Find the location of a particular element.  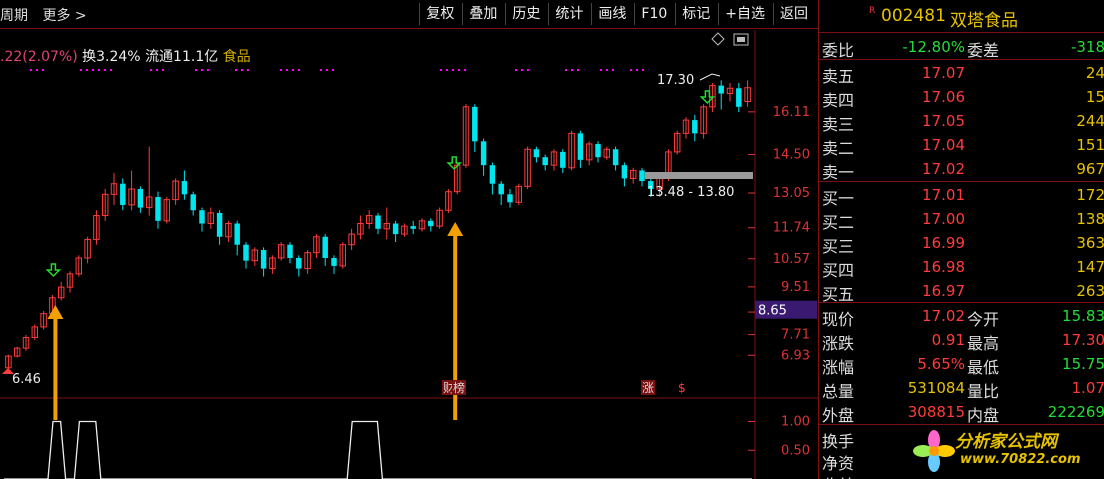

bid-level-3-label: 买三 is located at coordinates (838, 246).